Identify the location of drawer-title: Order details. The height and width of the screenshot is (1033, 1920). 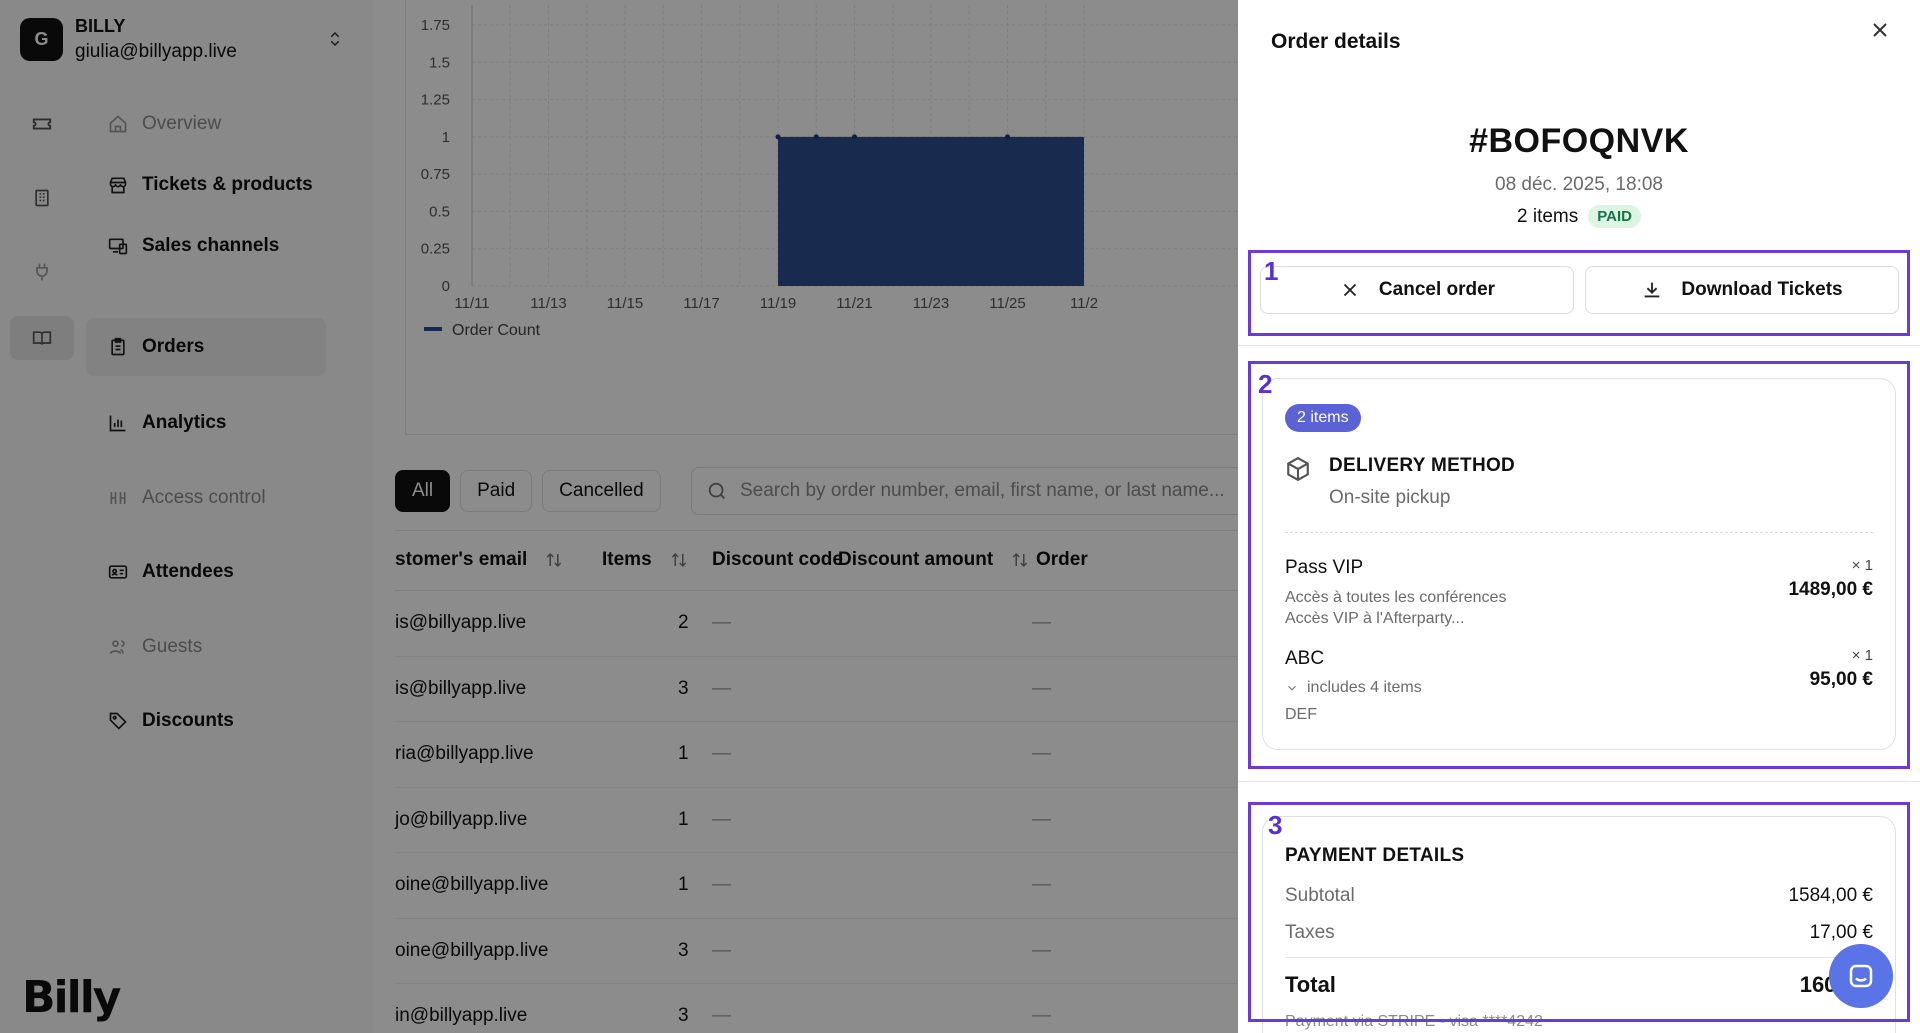
(1336, 41).